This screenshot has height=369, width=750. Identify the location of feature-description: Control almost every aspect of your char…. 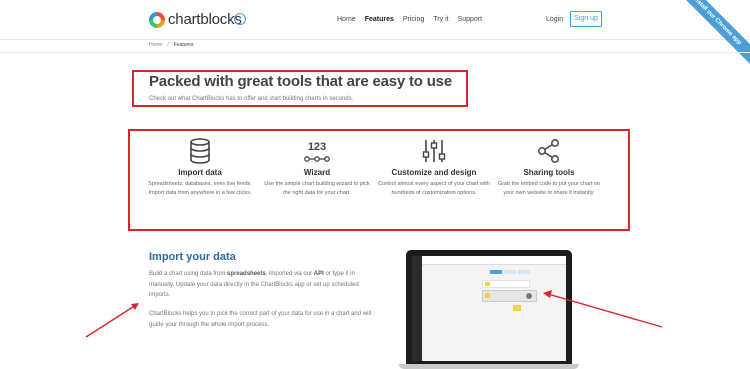
(434, 188).